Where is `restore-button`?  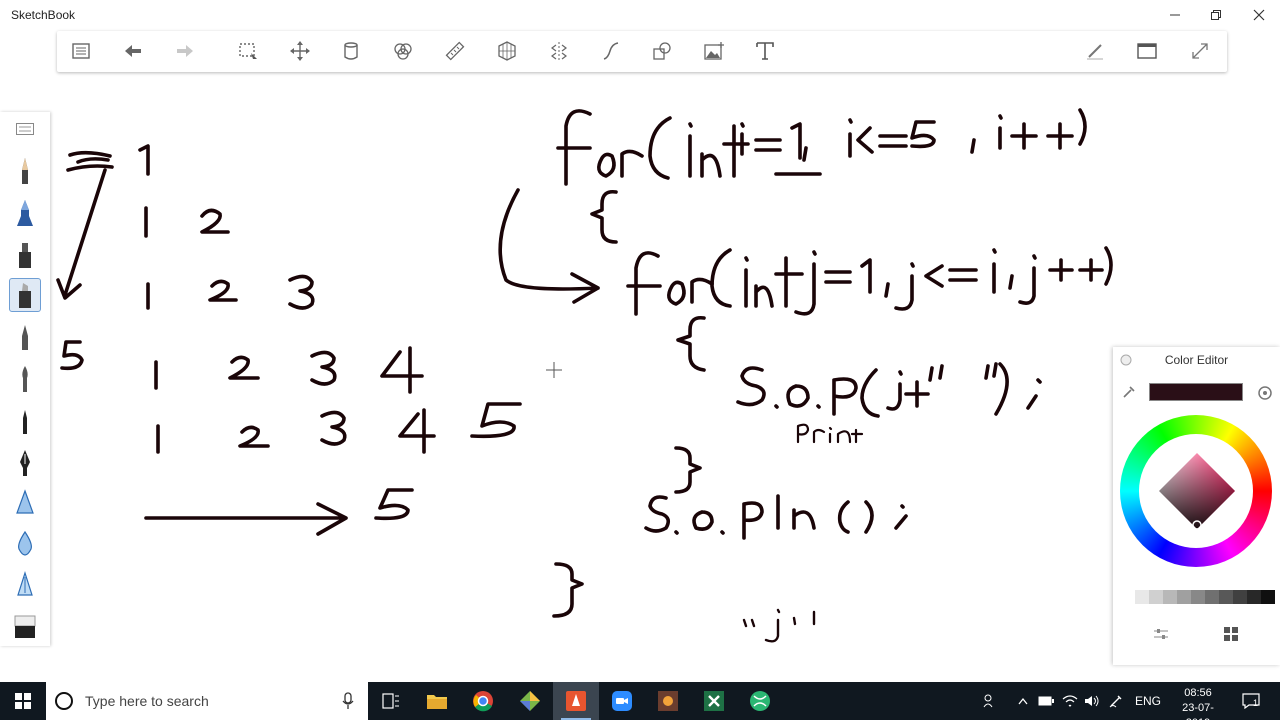
restore-button is located at coordinates (1216, 15).